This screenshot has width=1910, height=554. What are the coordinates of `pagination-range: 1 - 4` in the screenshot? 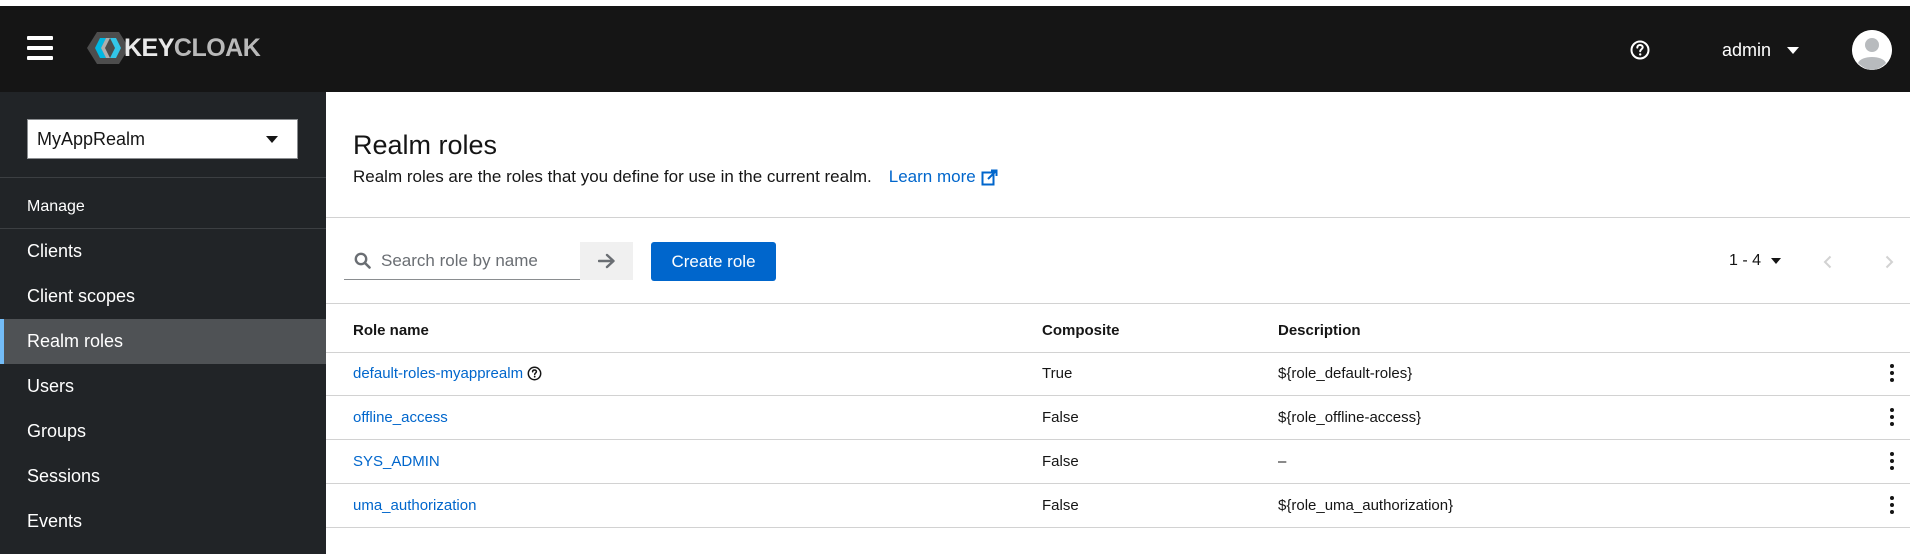 It's located at (1745, 260).